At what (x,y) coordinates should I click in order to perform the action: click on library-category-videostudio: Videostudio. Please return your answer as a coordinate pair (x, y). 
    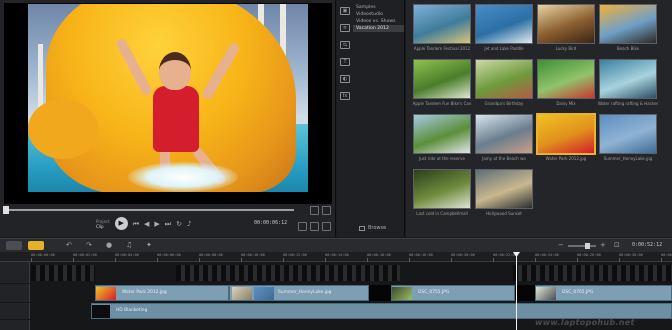
    Looking at the image, I should click on (378, 14).